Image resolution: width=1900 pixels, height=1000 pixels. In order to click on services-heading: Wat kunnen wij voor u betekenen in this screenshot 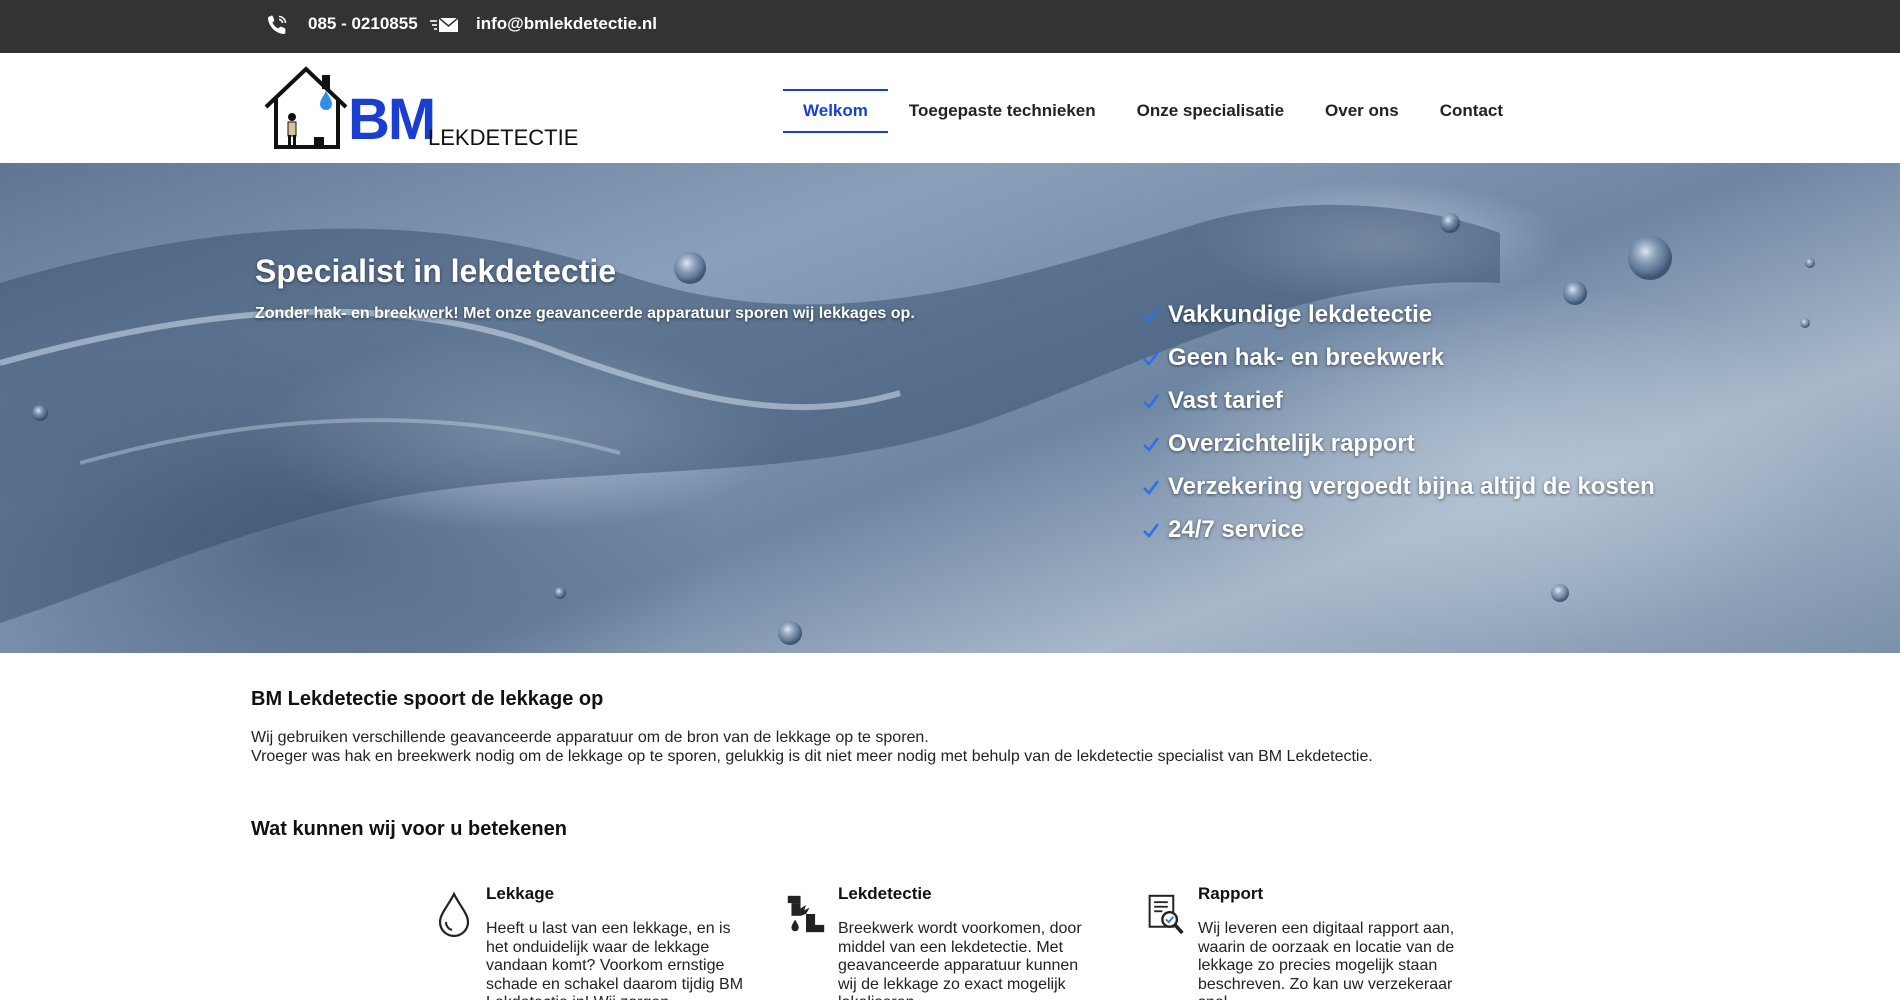, I will do `click(409, 829)`.